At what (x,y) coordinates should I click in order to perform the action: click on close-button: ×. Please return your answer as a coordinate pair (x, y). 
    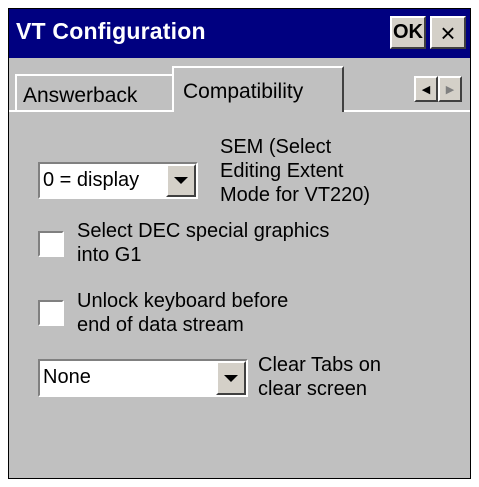
    Looking at the image, I should click on (448, 32).